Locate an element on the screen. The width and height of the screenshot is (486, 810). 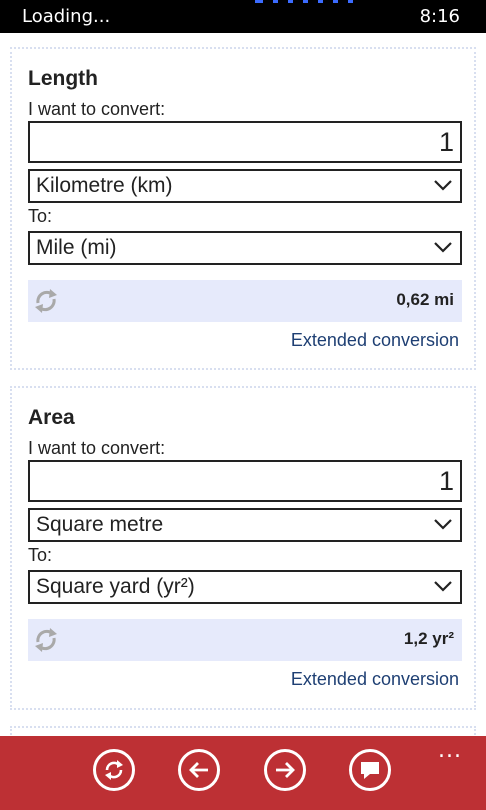
refresh-button is located at coordinates (114, 770).